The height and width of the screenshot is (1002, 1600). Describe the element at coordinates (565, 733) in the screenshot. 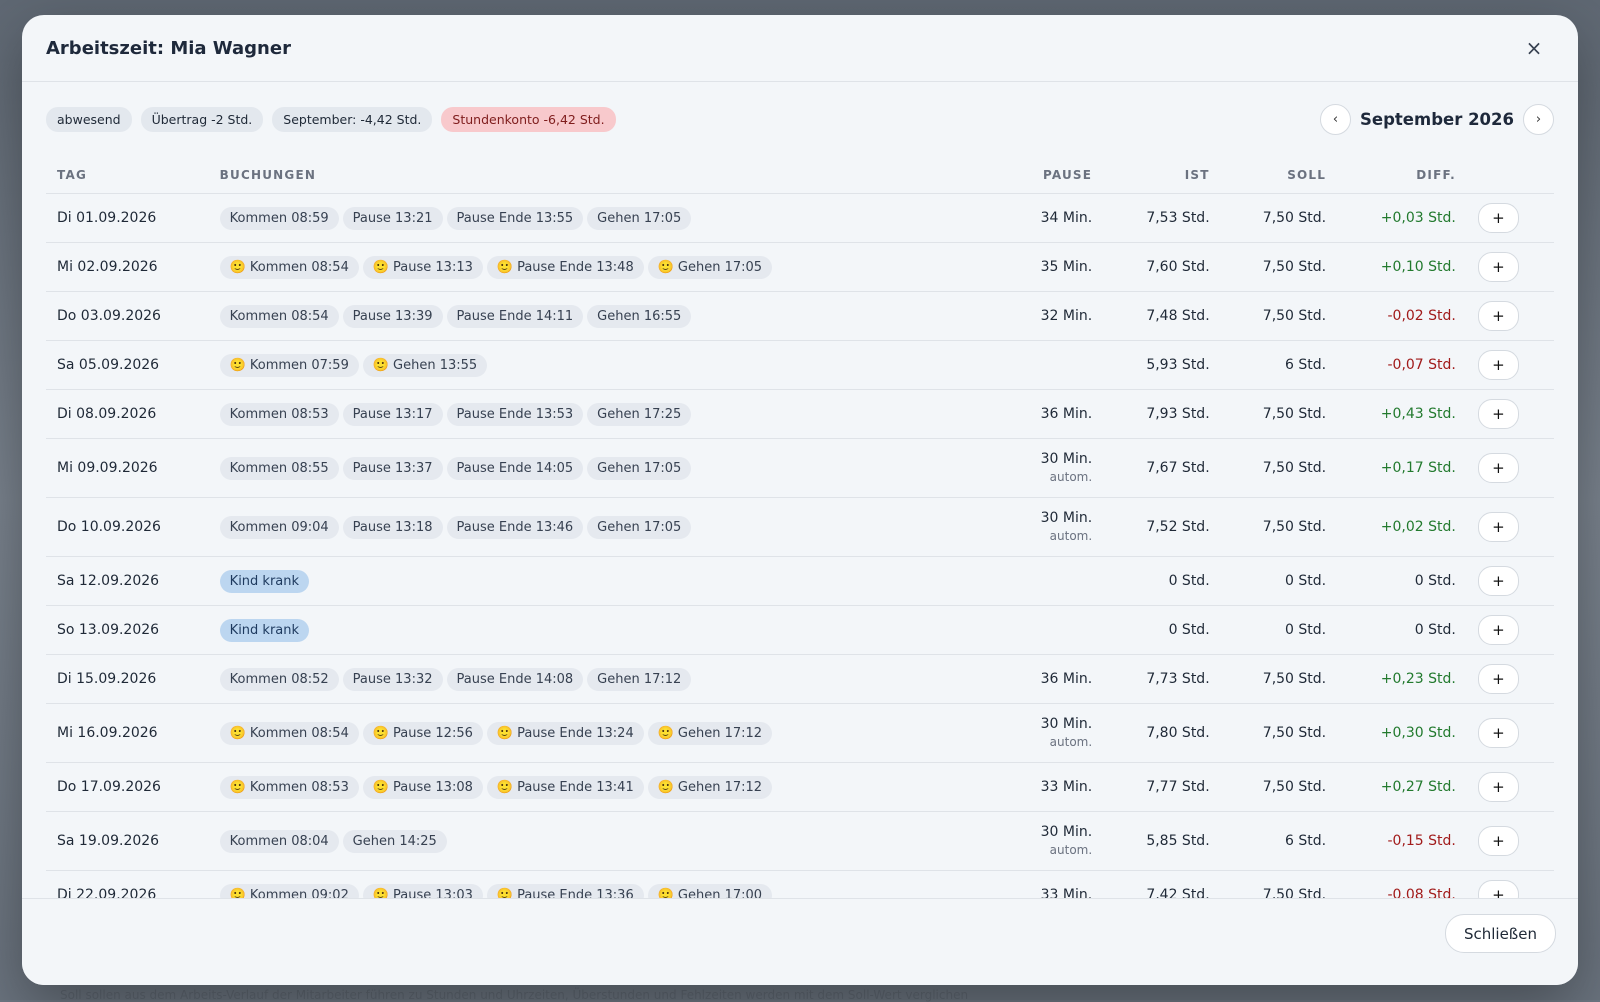

I see `booking-chip: 🙂 Pause Ende 13:24` at that location.